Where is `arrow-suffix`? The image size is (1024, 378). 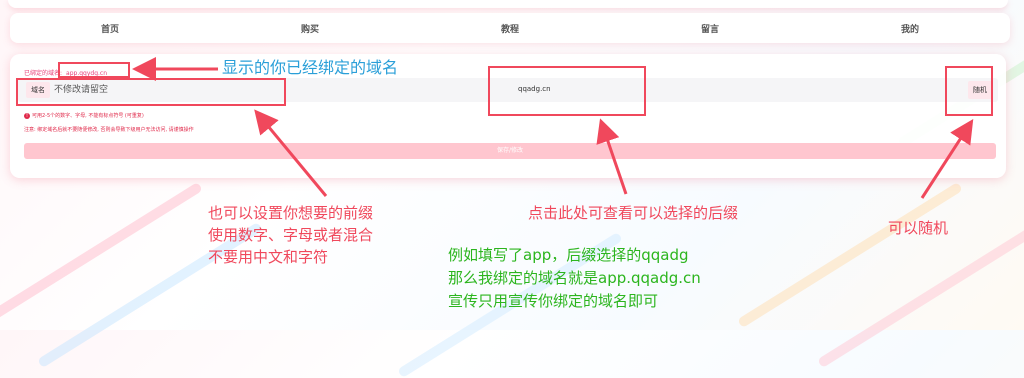 arrow-suffix is located at coordinates (612, 156).